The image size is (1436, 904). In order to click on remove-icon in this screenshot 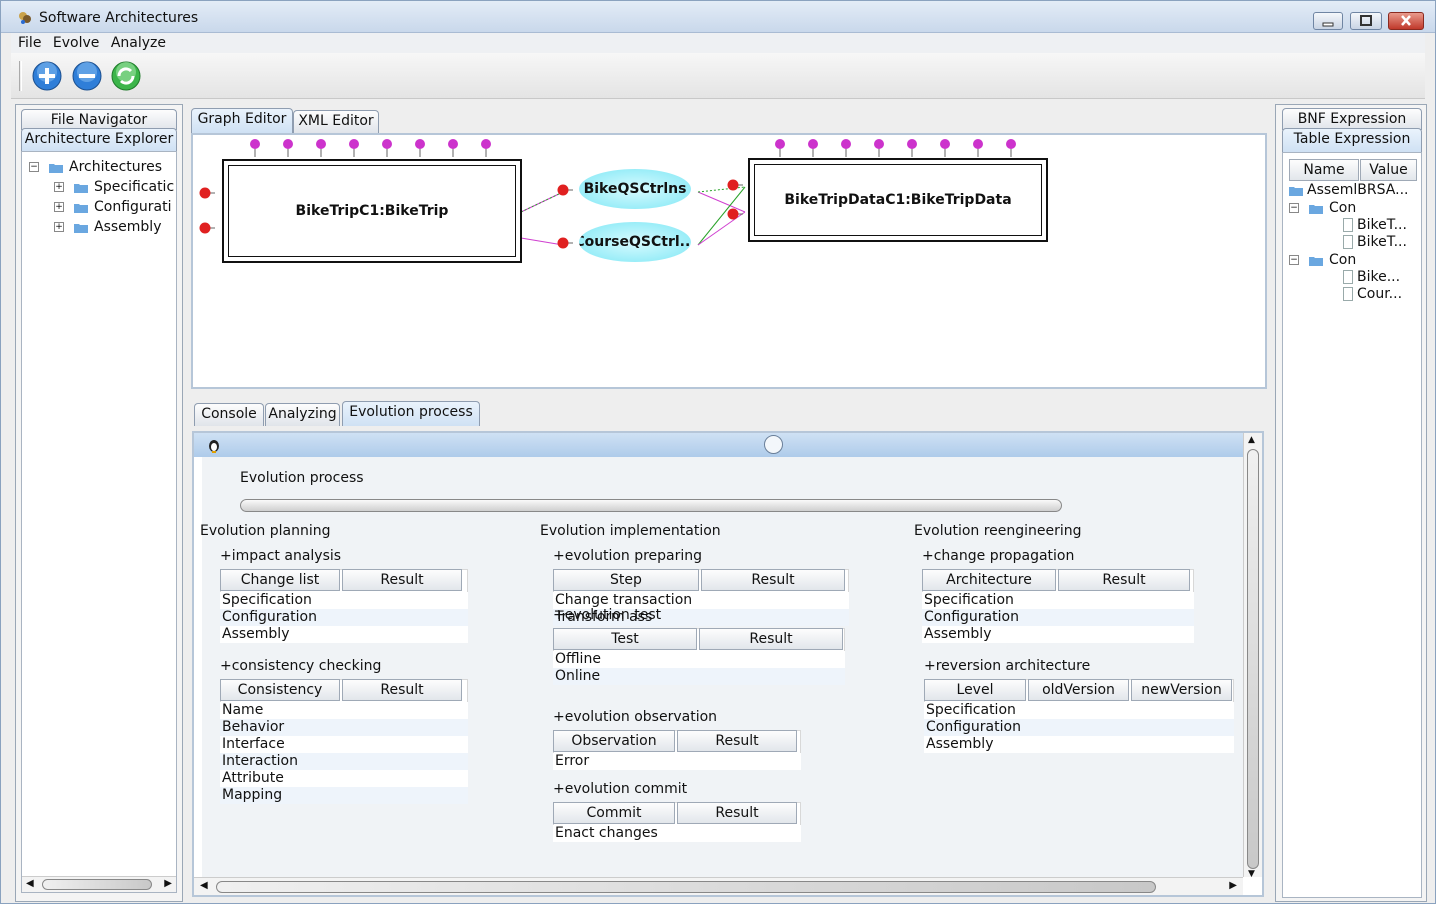, I will do `click(87, 76)`.